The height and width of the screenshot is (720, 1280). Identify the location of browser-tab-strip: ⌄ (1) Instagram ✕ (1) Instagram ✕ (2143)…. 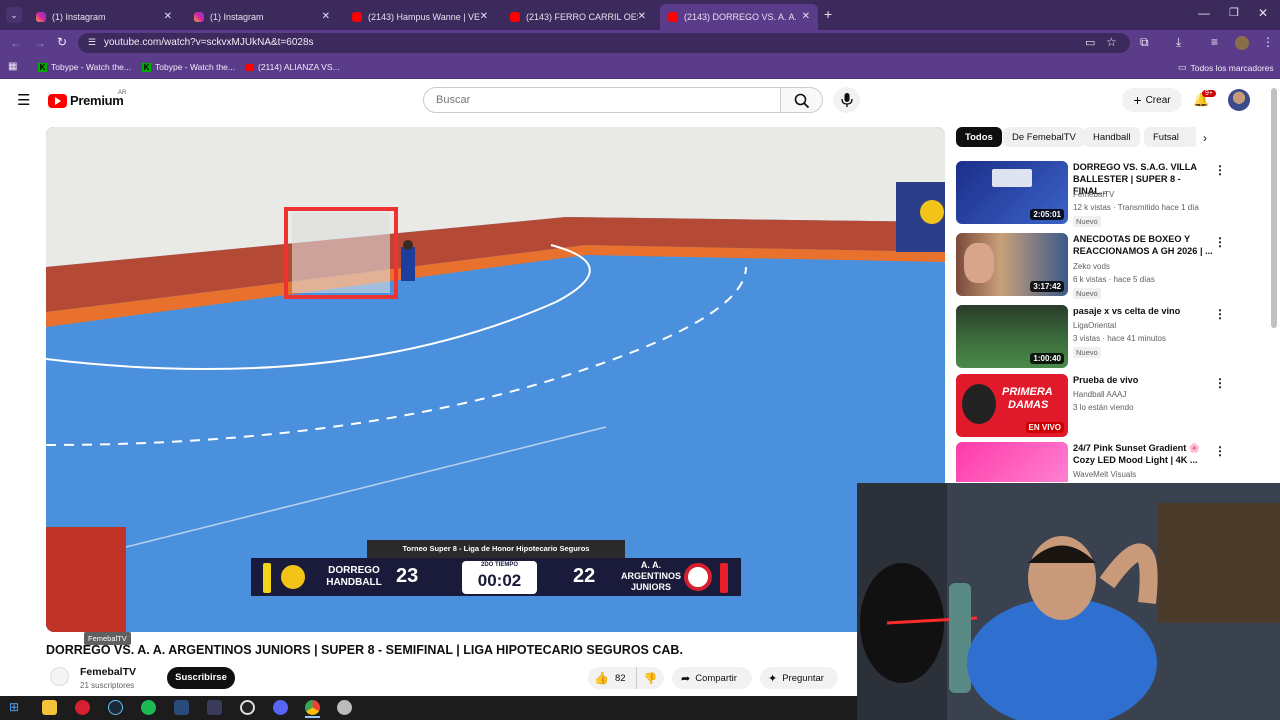
(640, 15).